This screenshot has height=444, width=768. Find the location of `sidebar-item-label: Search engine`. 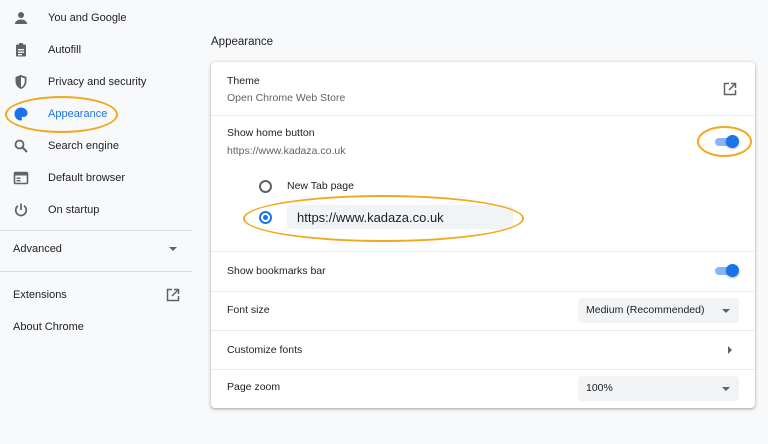

sidebar-item-label: Search engine is located at coordinates (83, 146).